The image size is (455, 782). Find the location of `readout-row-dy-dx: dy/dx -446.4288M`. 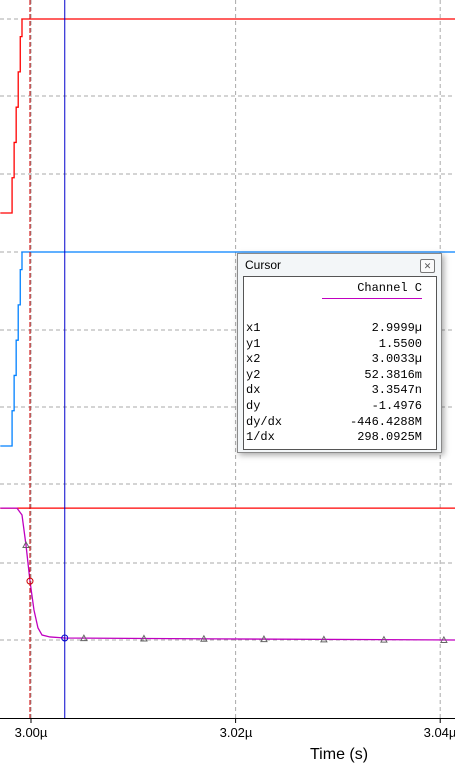

readout-row-dy-dx: dy/dx -446.4288M is located at coordinates (334, 422).